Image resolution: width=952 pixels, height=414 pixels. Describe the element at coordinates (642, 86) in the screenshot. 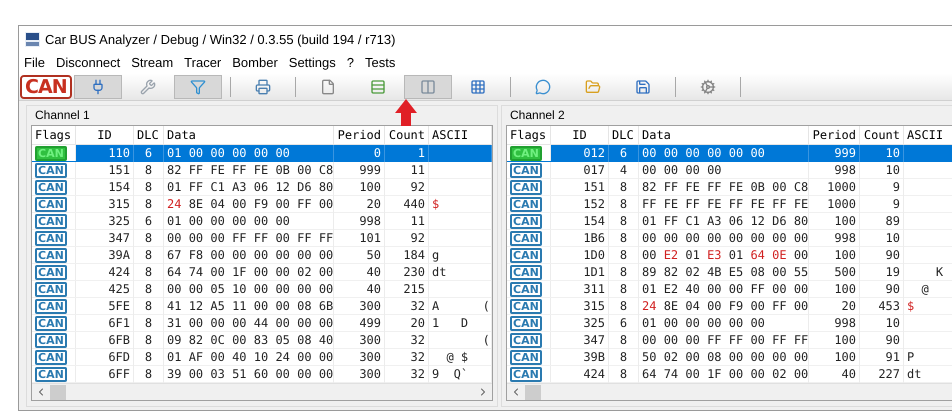

I see `save-icon` at that location.